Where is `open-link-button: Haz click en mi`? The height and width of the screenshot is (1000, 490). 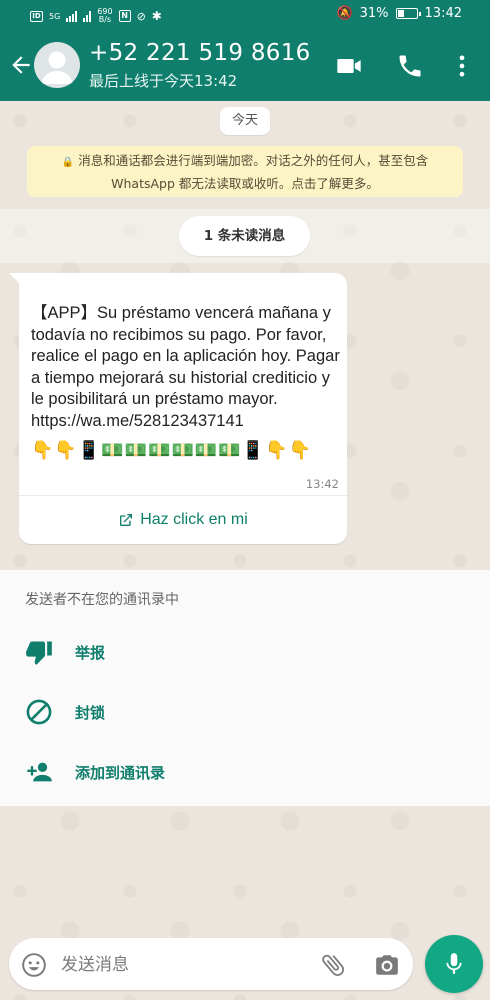
open-link-button: Haz click en mi is located at coordinates (183, 520).